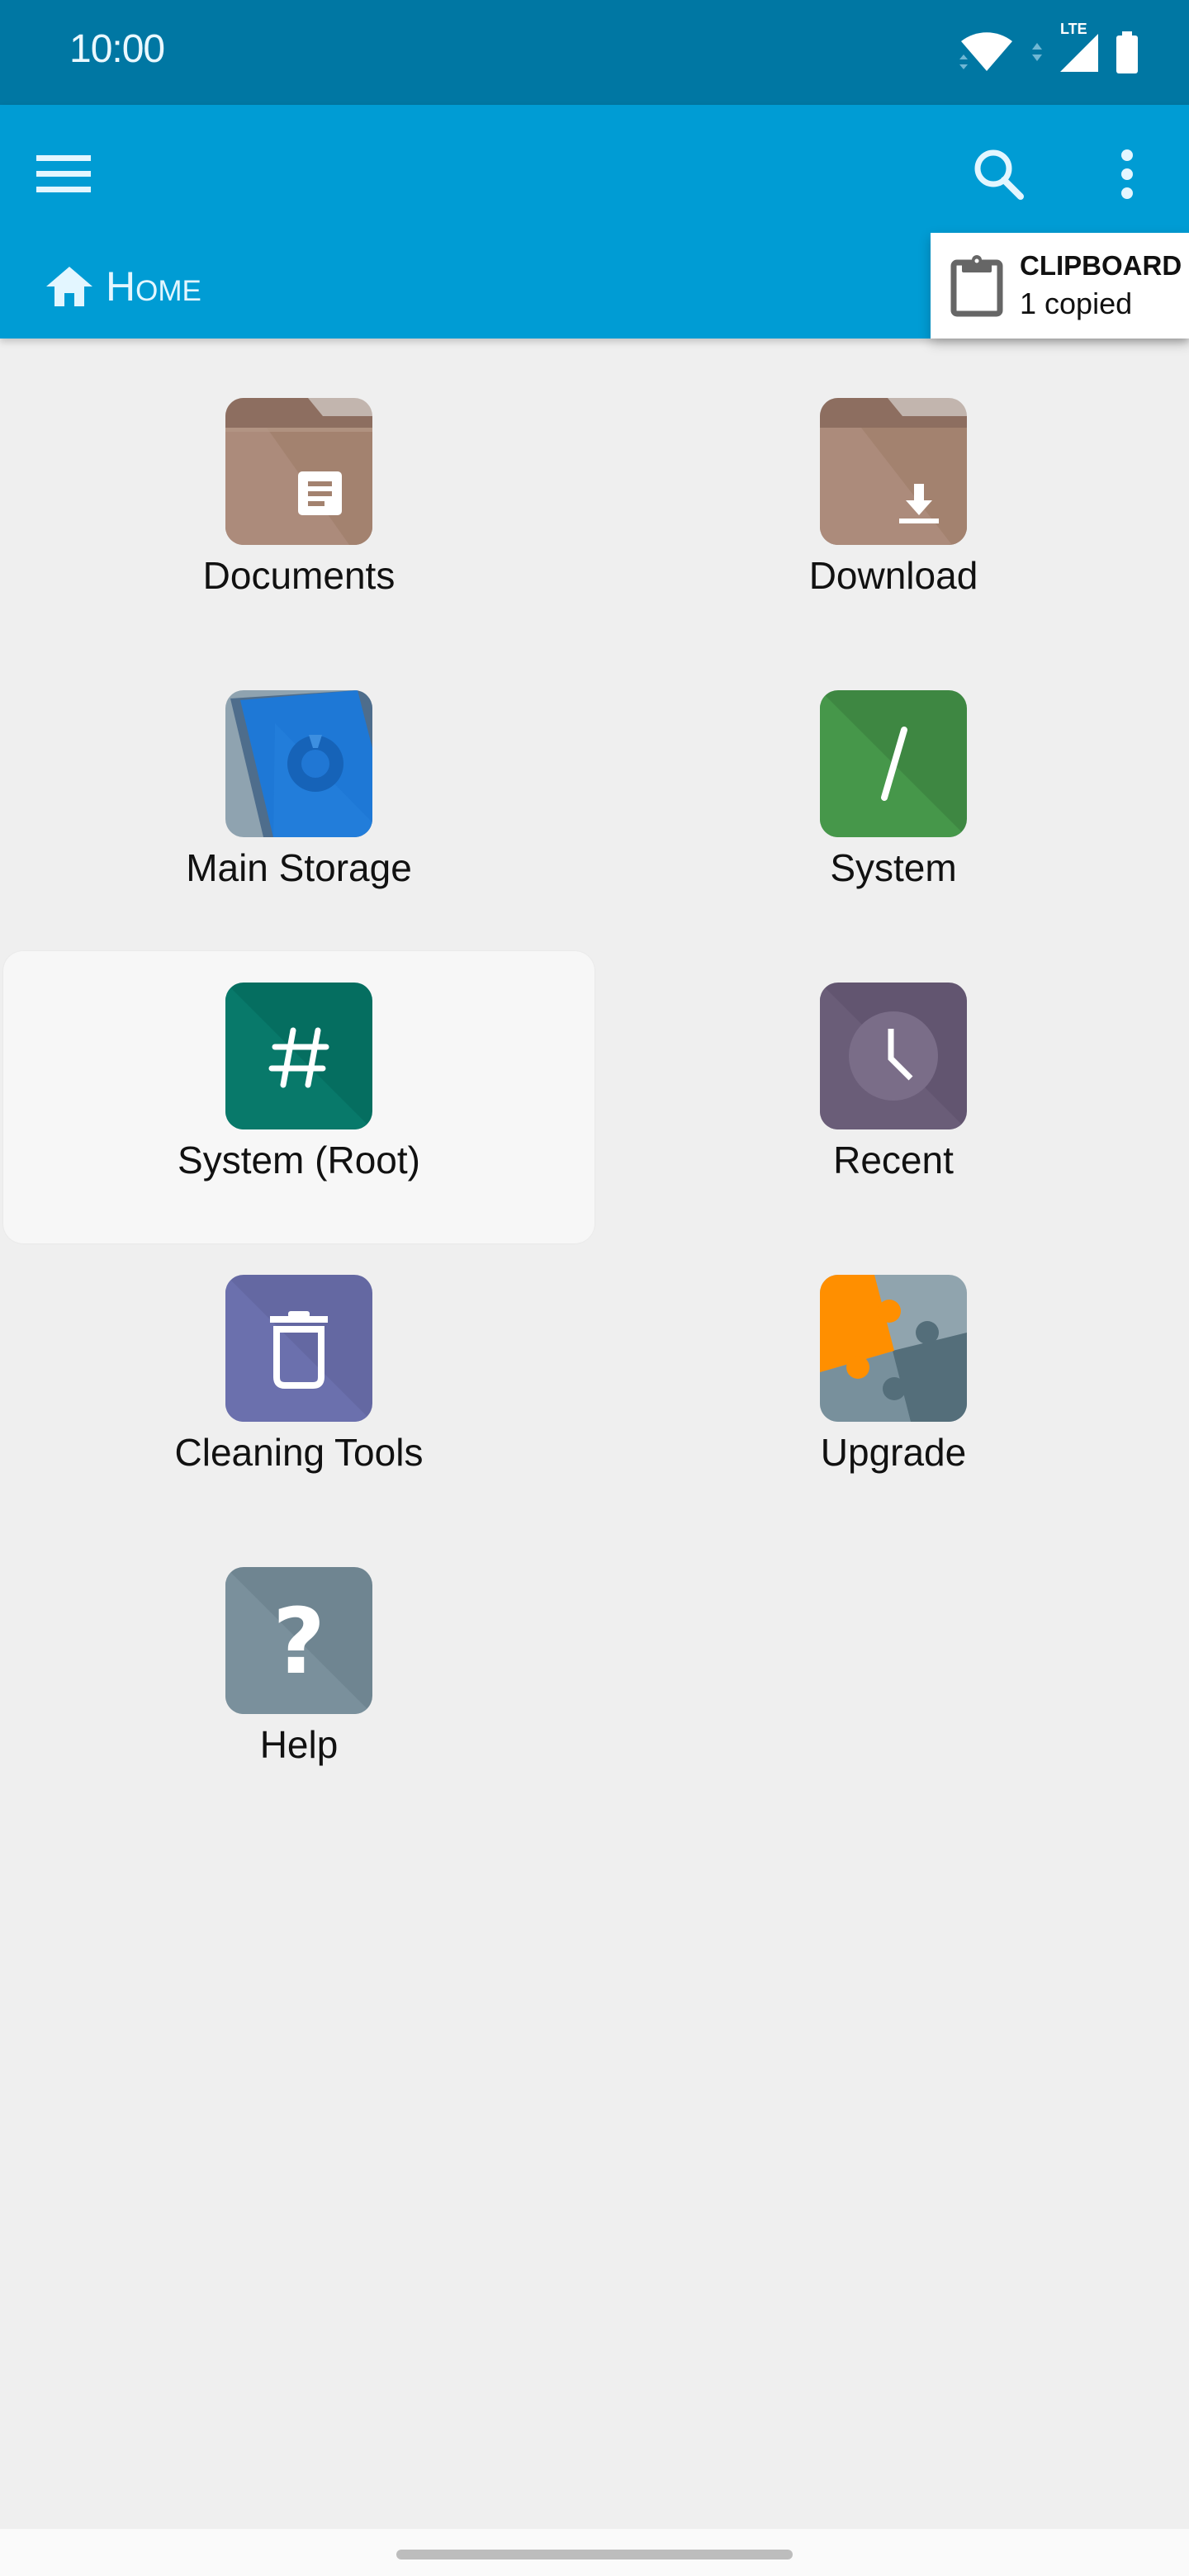 The height and width of the screenshot is (2576, 1189). I want to click on tile-system-root: System (Root), so click(298, 1097).